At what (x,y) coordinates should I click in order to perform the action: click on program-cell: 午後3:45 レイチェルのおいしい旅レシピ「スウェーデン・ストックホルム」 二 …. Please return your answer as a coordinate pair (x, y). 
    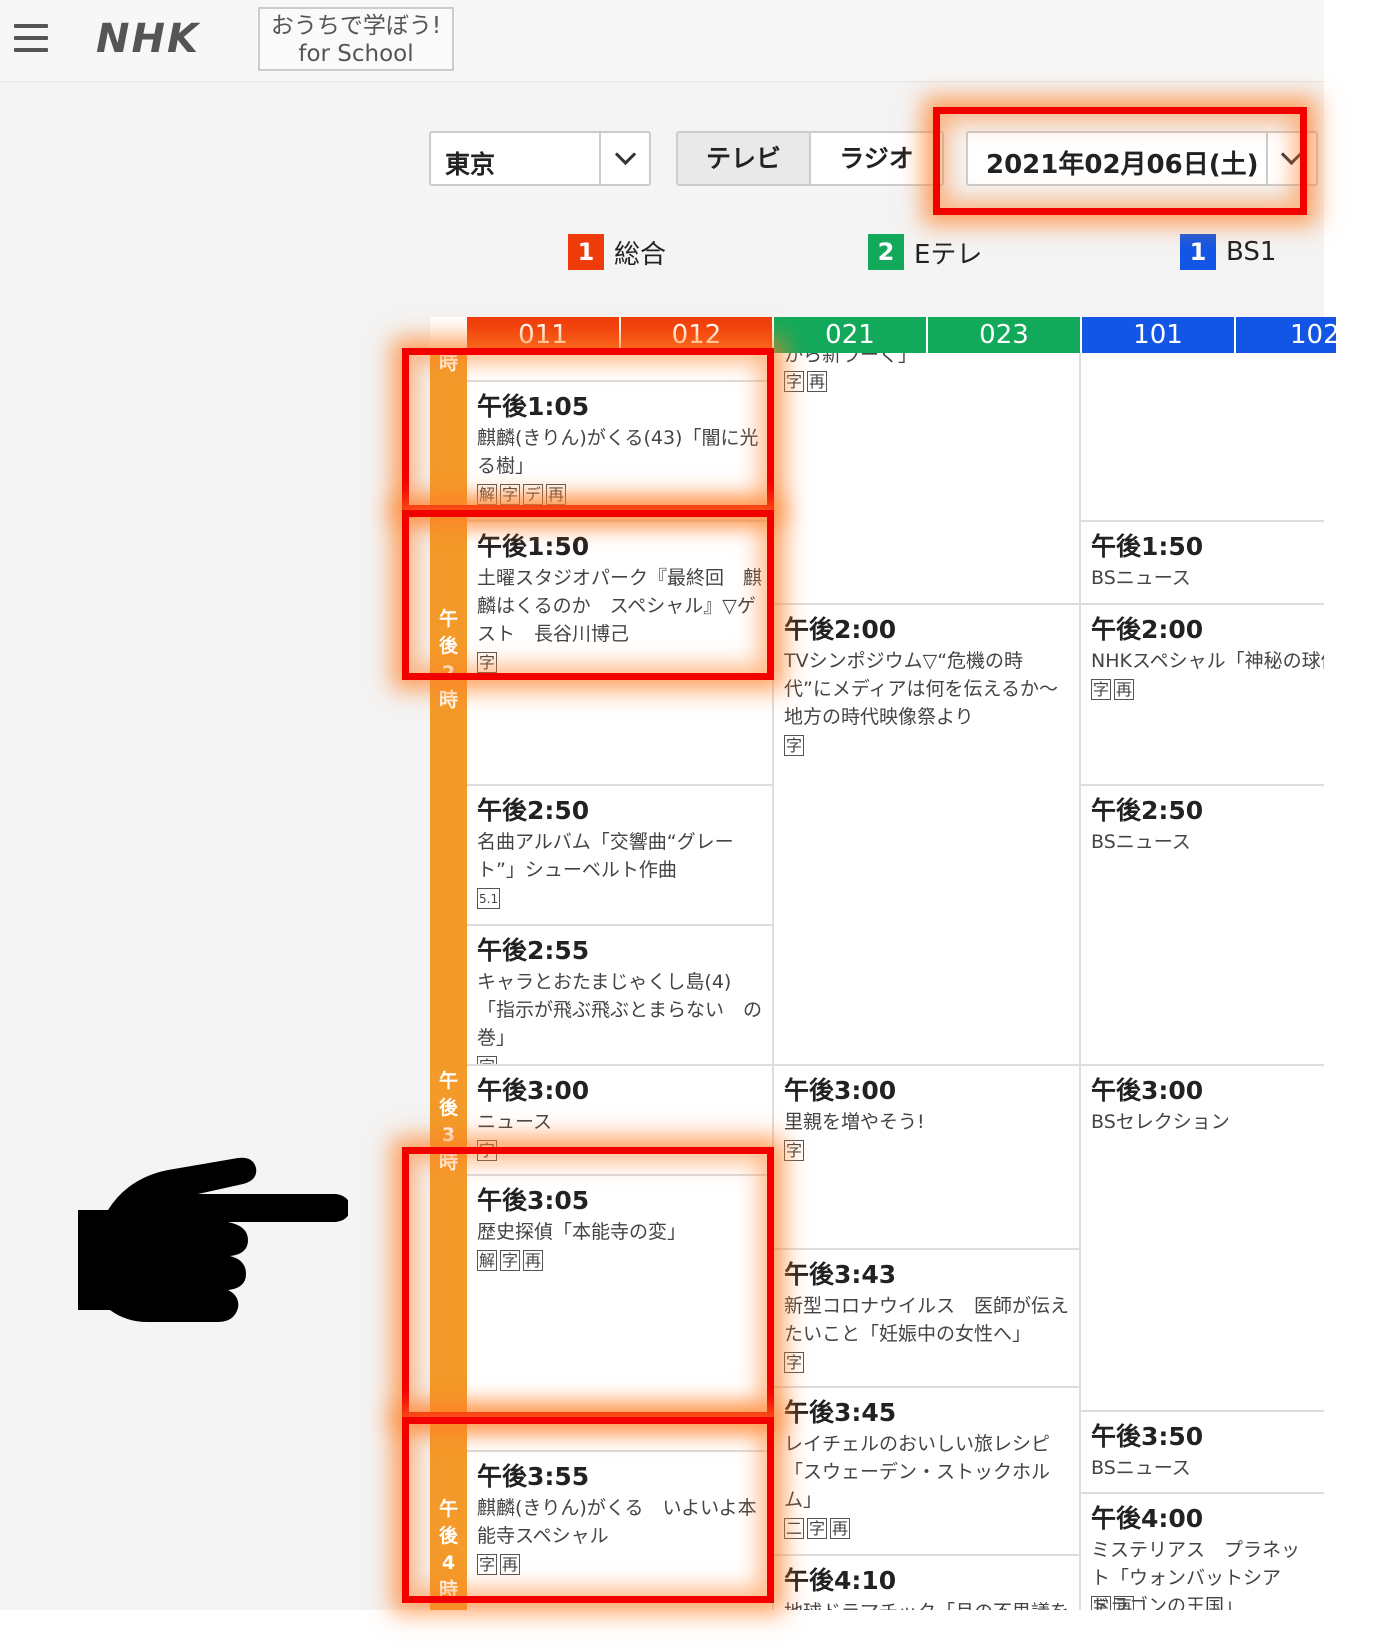
    Looking at the image, I should click on (926, 1470).